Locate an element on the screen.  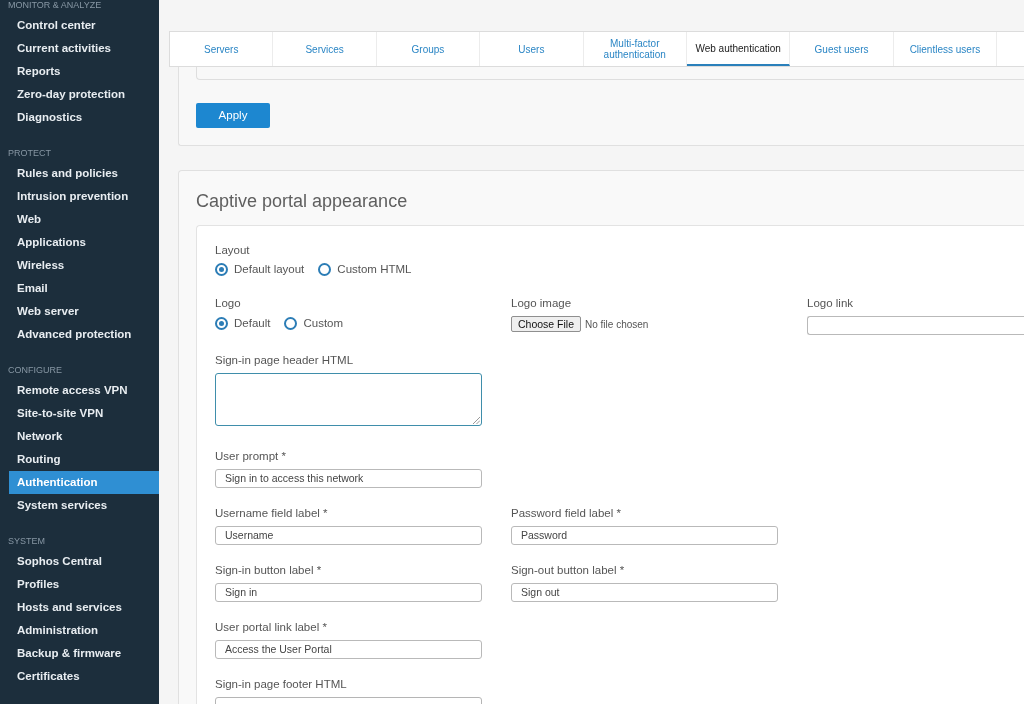
nav-item: Rules and policies is located at coordinates (84, 173).